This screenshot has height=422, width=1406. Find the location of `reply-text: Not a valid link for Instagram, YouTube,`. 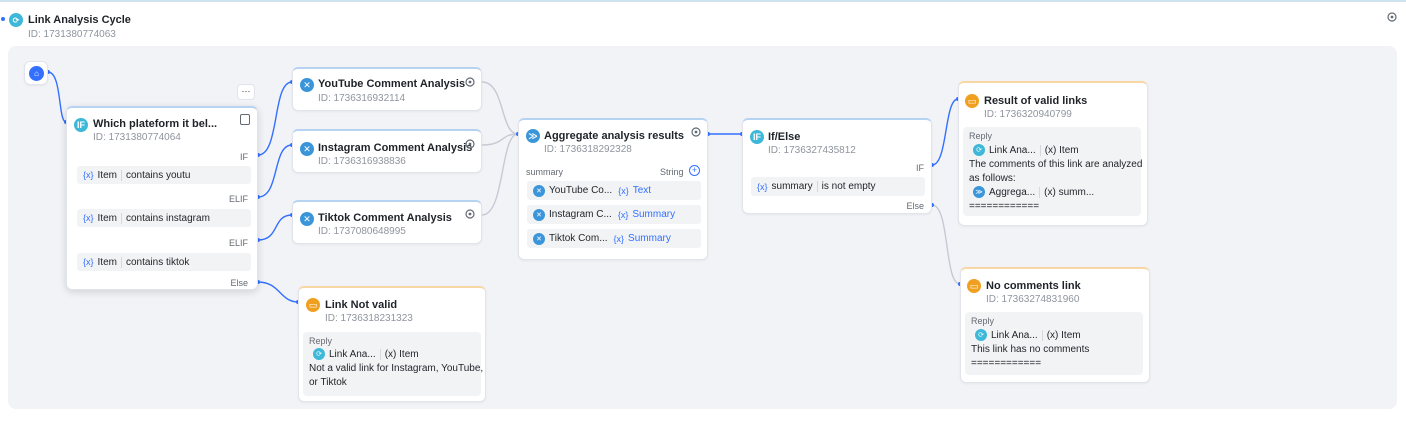

reply-text: Not a valid link for Instagram, YouTube, is located at coordinates (396, 368).